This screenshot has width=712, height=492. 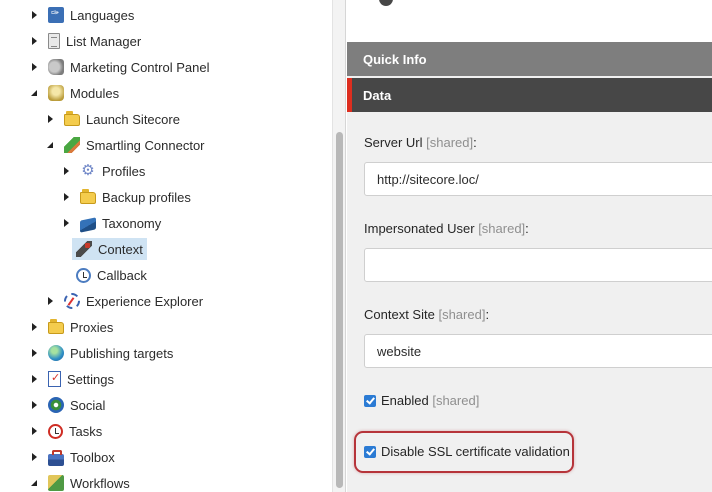 I want to click on tree-item-label: Marketing Control Panel, so click(x=140, y=67).